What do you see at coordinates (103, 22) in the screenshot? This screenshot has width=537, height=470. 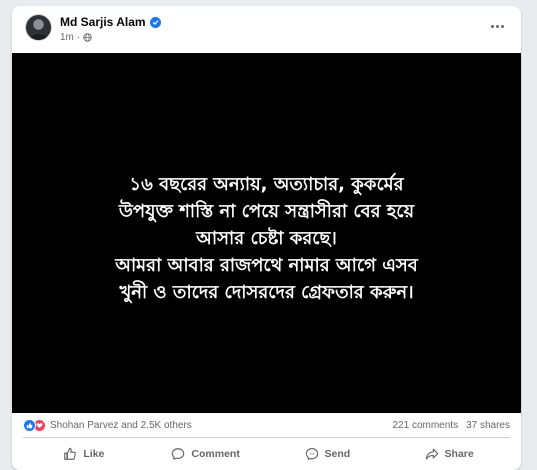 I see `author-name: Md Sarjis Alam` at bounding box center [103, 22].